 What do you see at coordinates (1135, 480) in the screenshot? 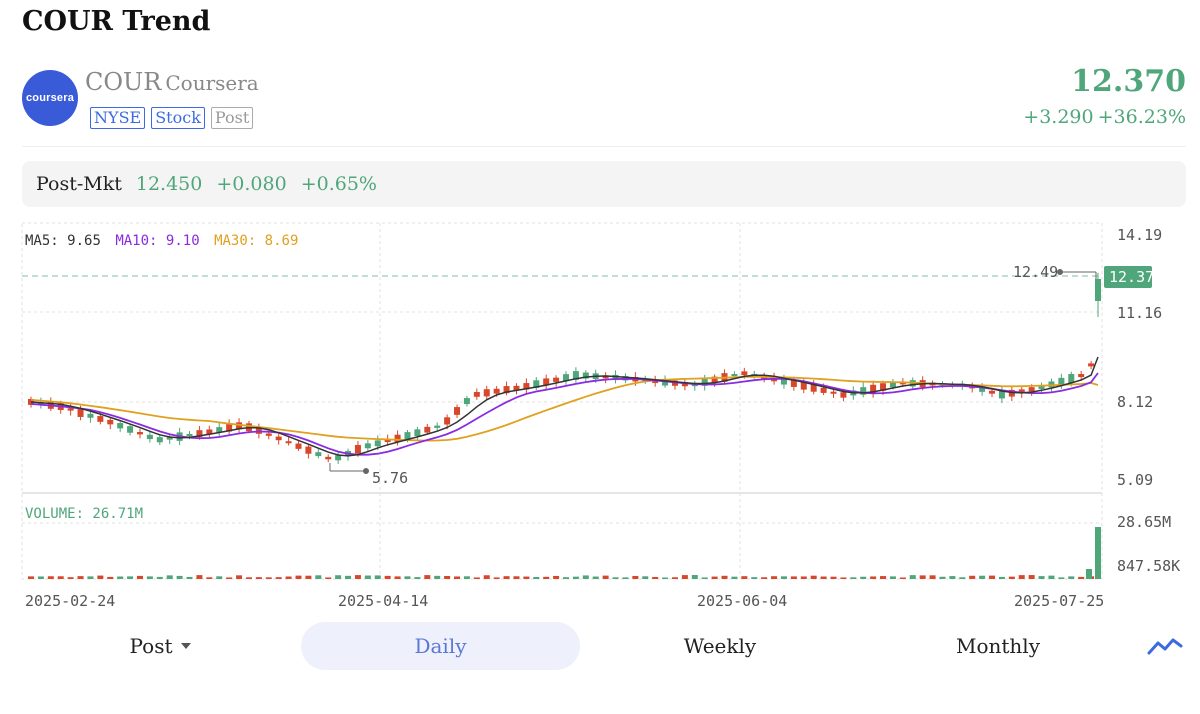
I see `y-tick: 5.09` at bounding box center [1135, 480].